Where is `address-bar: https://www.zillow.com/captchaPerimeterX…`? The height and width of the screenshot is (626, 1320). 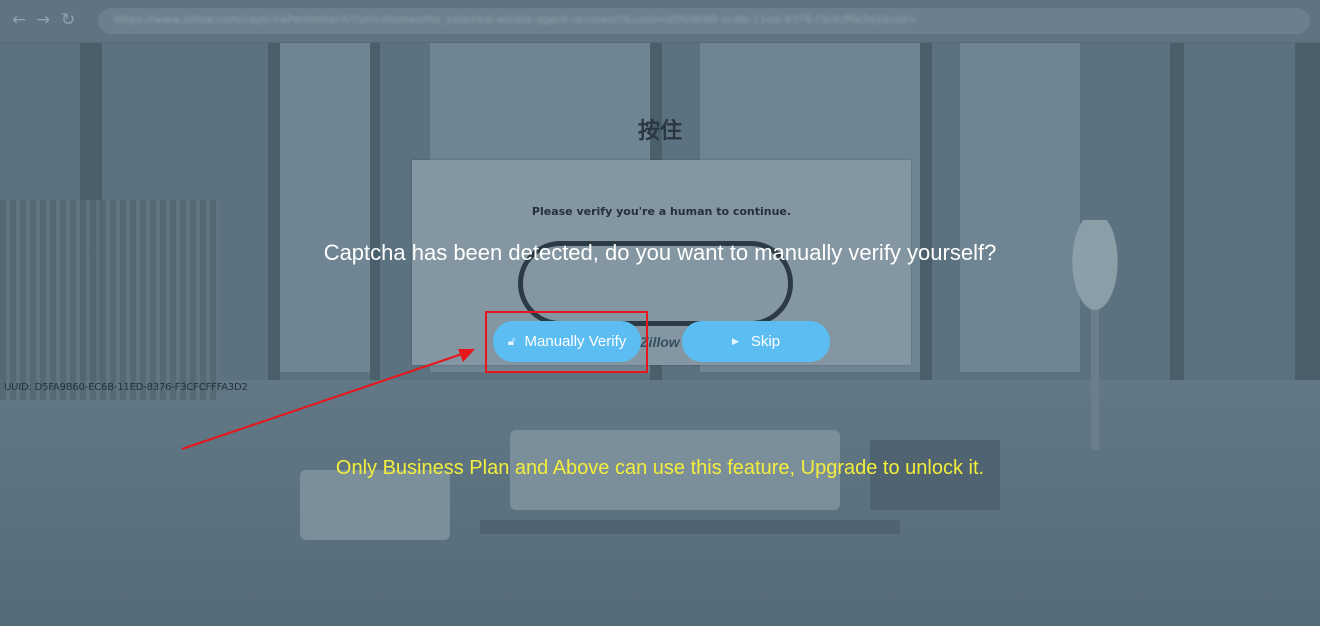
address-bar: https://www.zillow.com/captchaPerimeterX… is located at coordinates (704, 21).